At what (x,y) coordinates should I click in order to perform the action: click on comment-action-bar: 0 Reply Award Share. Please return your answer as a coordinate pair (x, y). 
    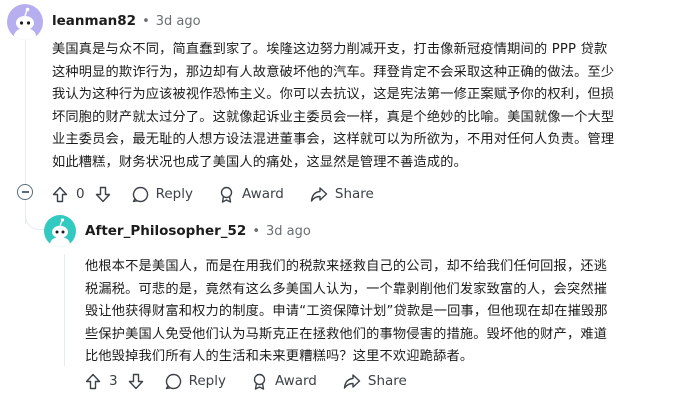
    Looking at the image, I should click on (213, 194).